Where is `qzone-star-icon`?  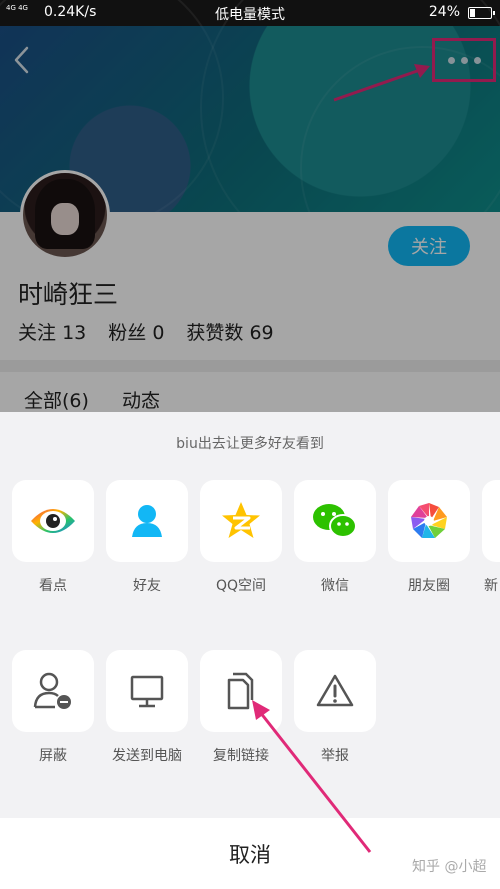 qzone-star-icon is located at coordinates (241, 520).